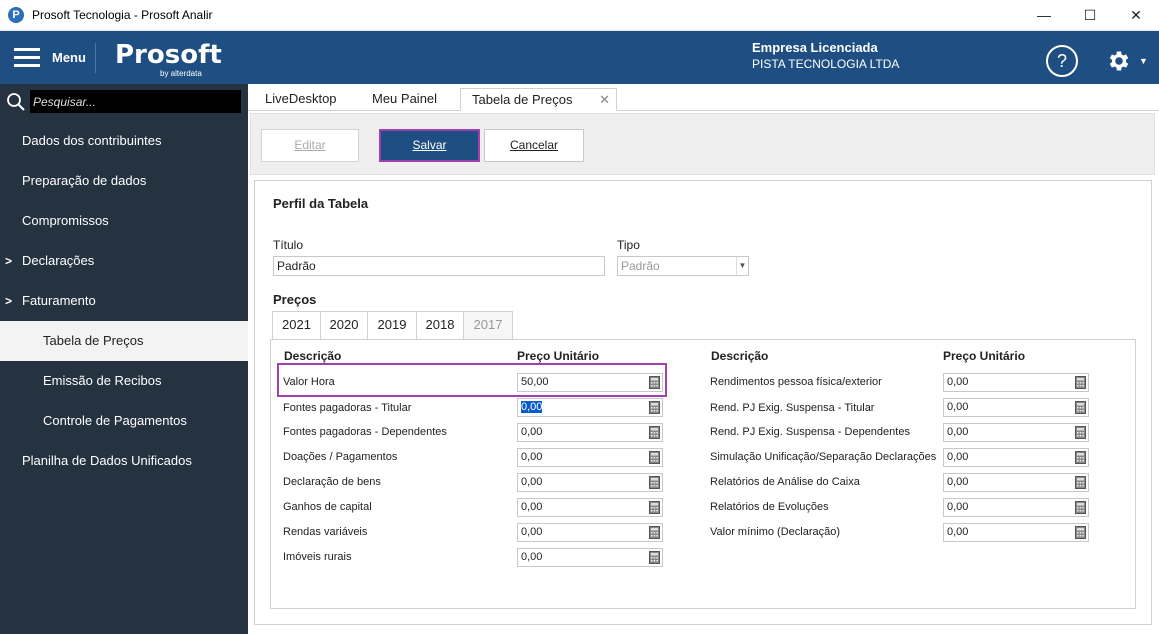  I want to click on tipo-select: Padrão ▼, so click(683, 266).